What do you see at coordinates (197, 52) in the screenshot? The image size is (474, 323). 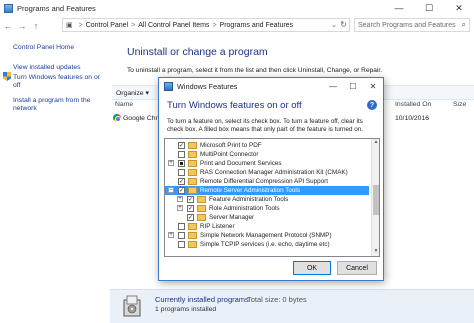 I see `page-title: Uninstall or change a program` at bounding box center [197, 52].